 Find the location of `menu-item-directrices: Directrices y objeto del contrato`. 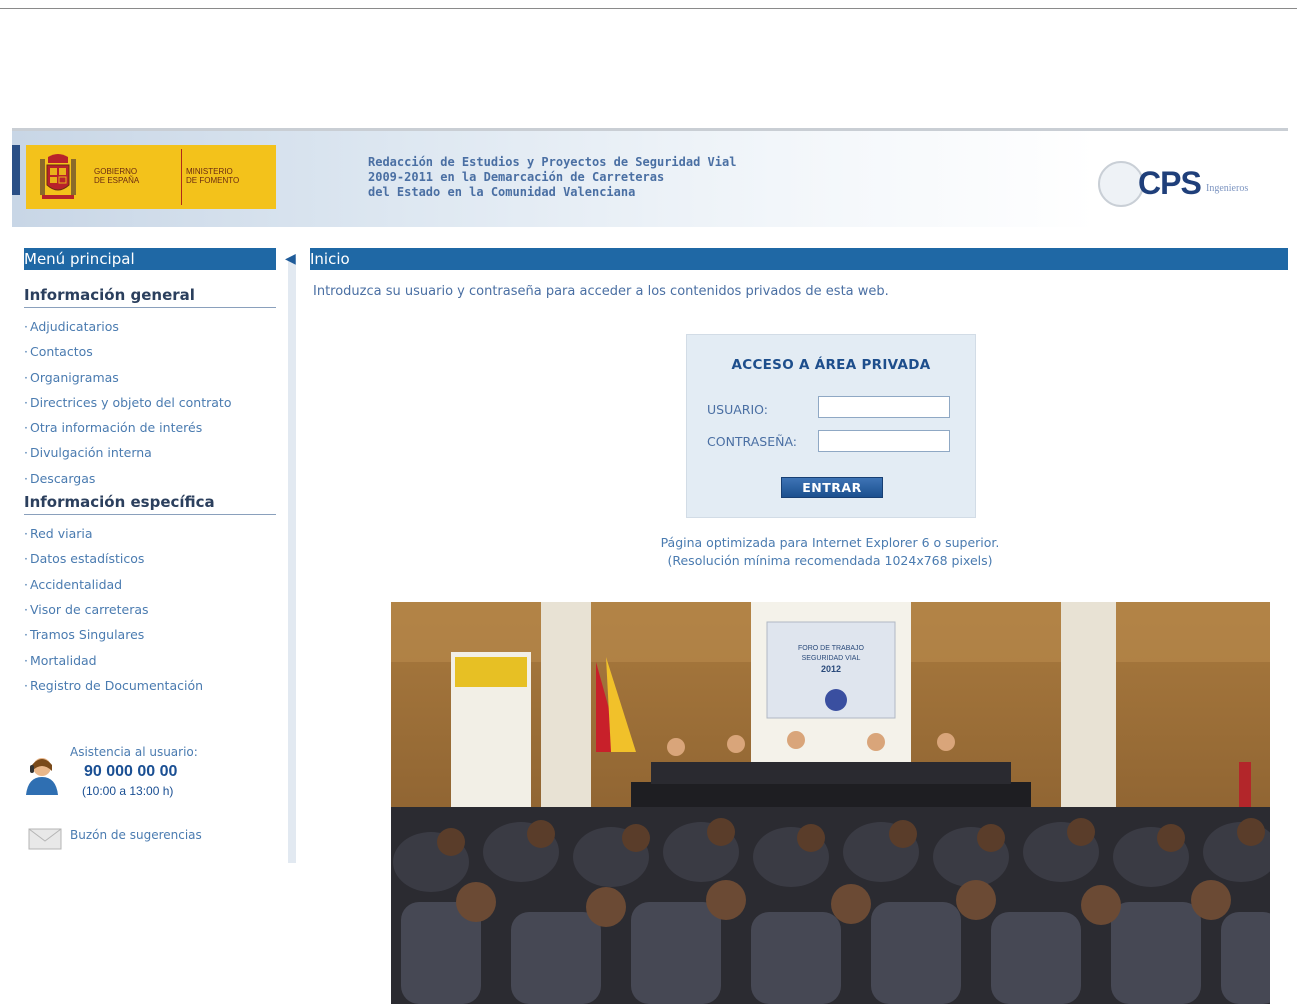

menu-item-directrices: Directrices y objeto del contrato is located at coordinates (150, 402).